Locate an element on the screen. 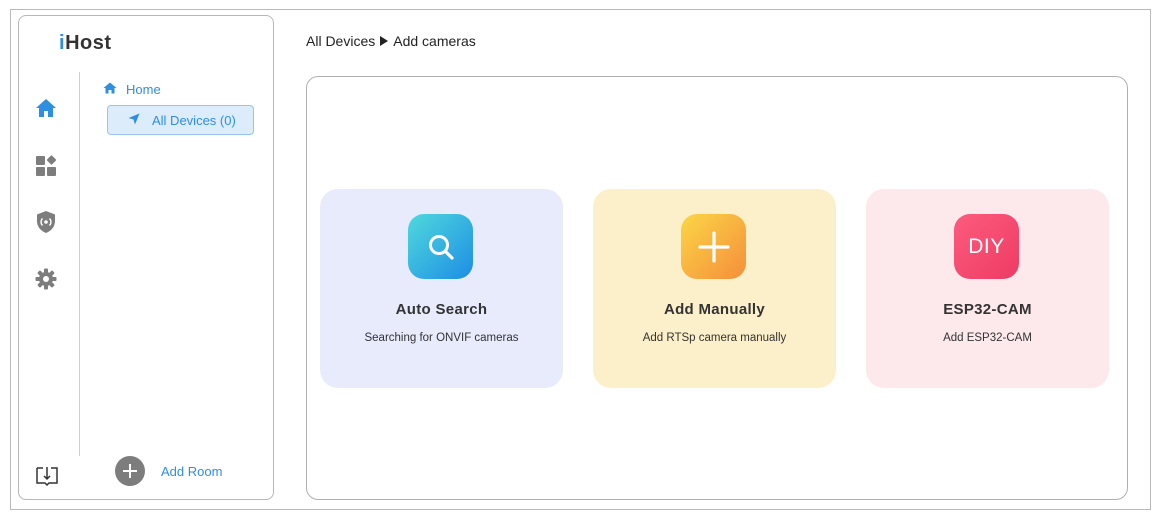  add-room: Add Room is located at coordinates (168, 471).